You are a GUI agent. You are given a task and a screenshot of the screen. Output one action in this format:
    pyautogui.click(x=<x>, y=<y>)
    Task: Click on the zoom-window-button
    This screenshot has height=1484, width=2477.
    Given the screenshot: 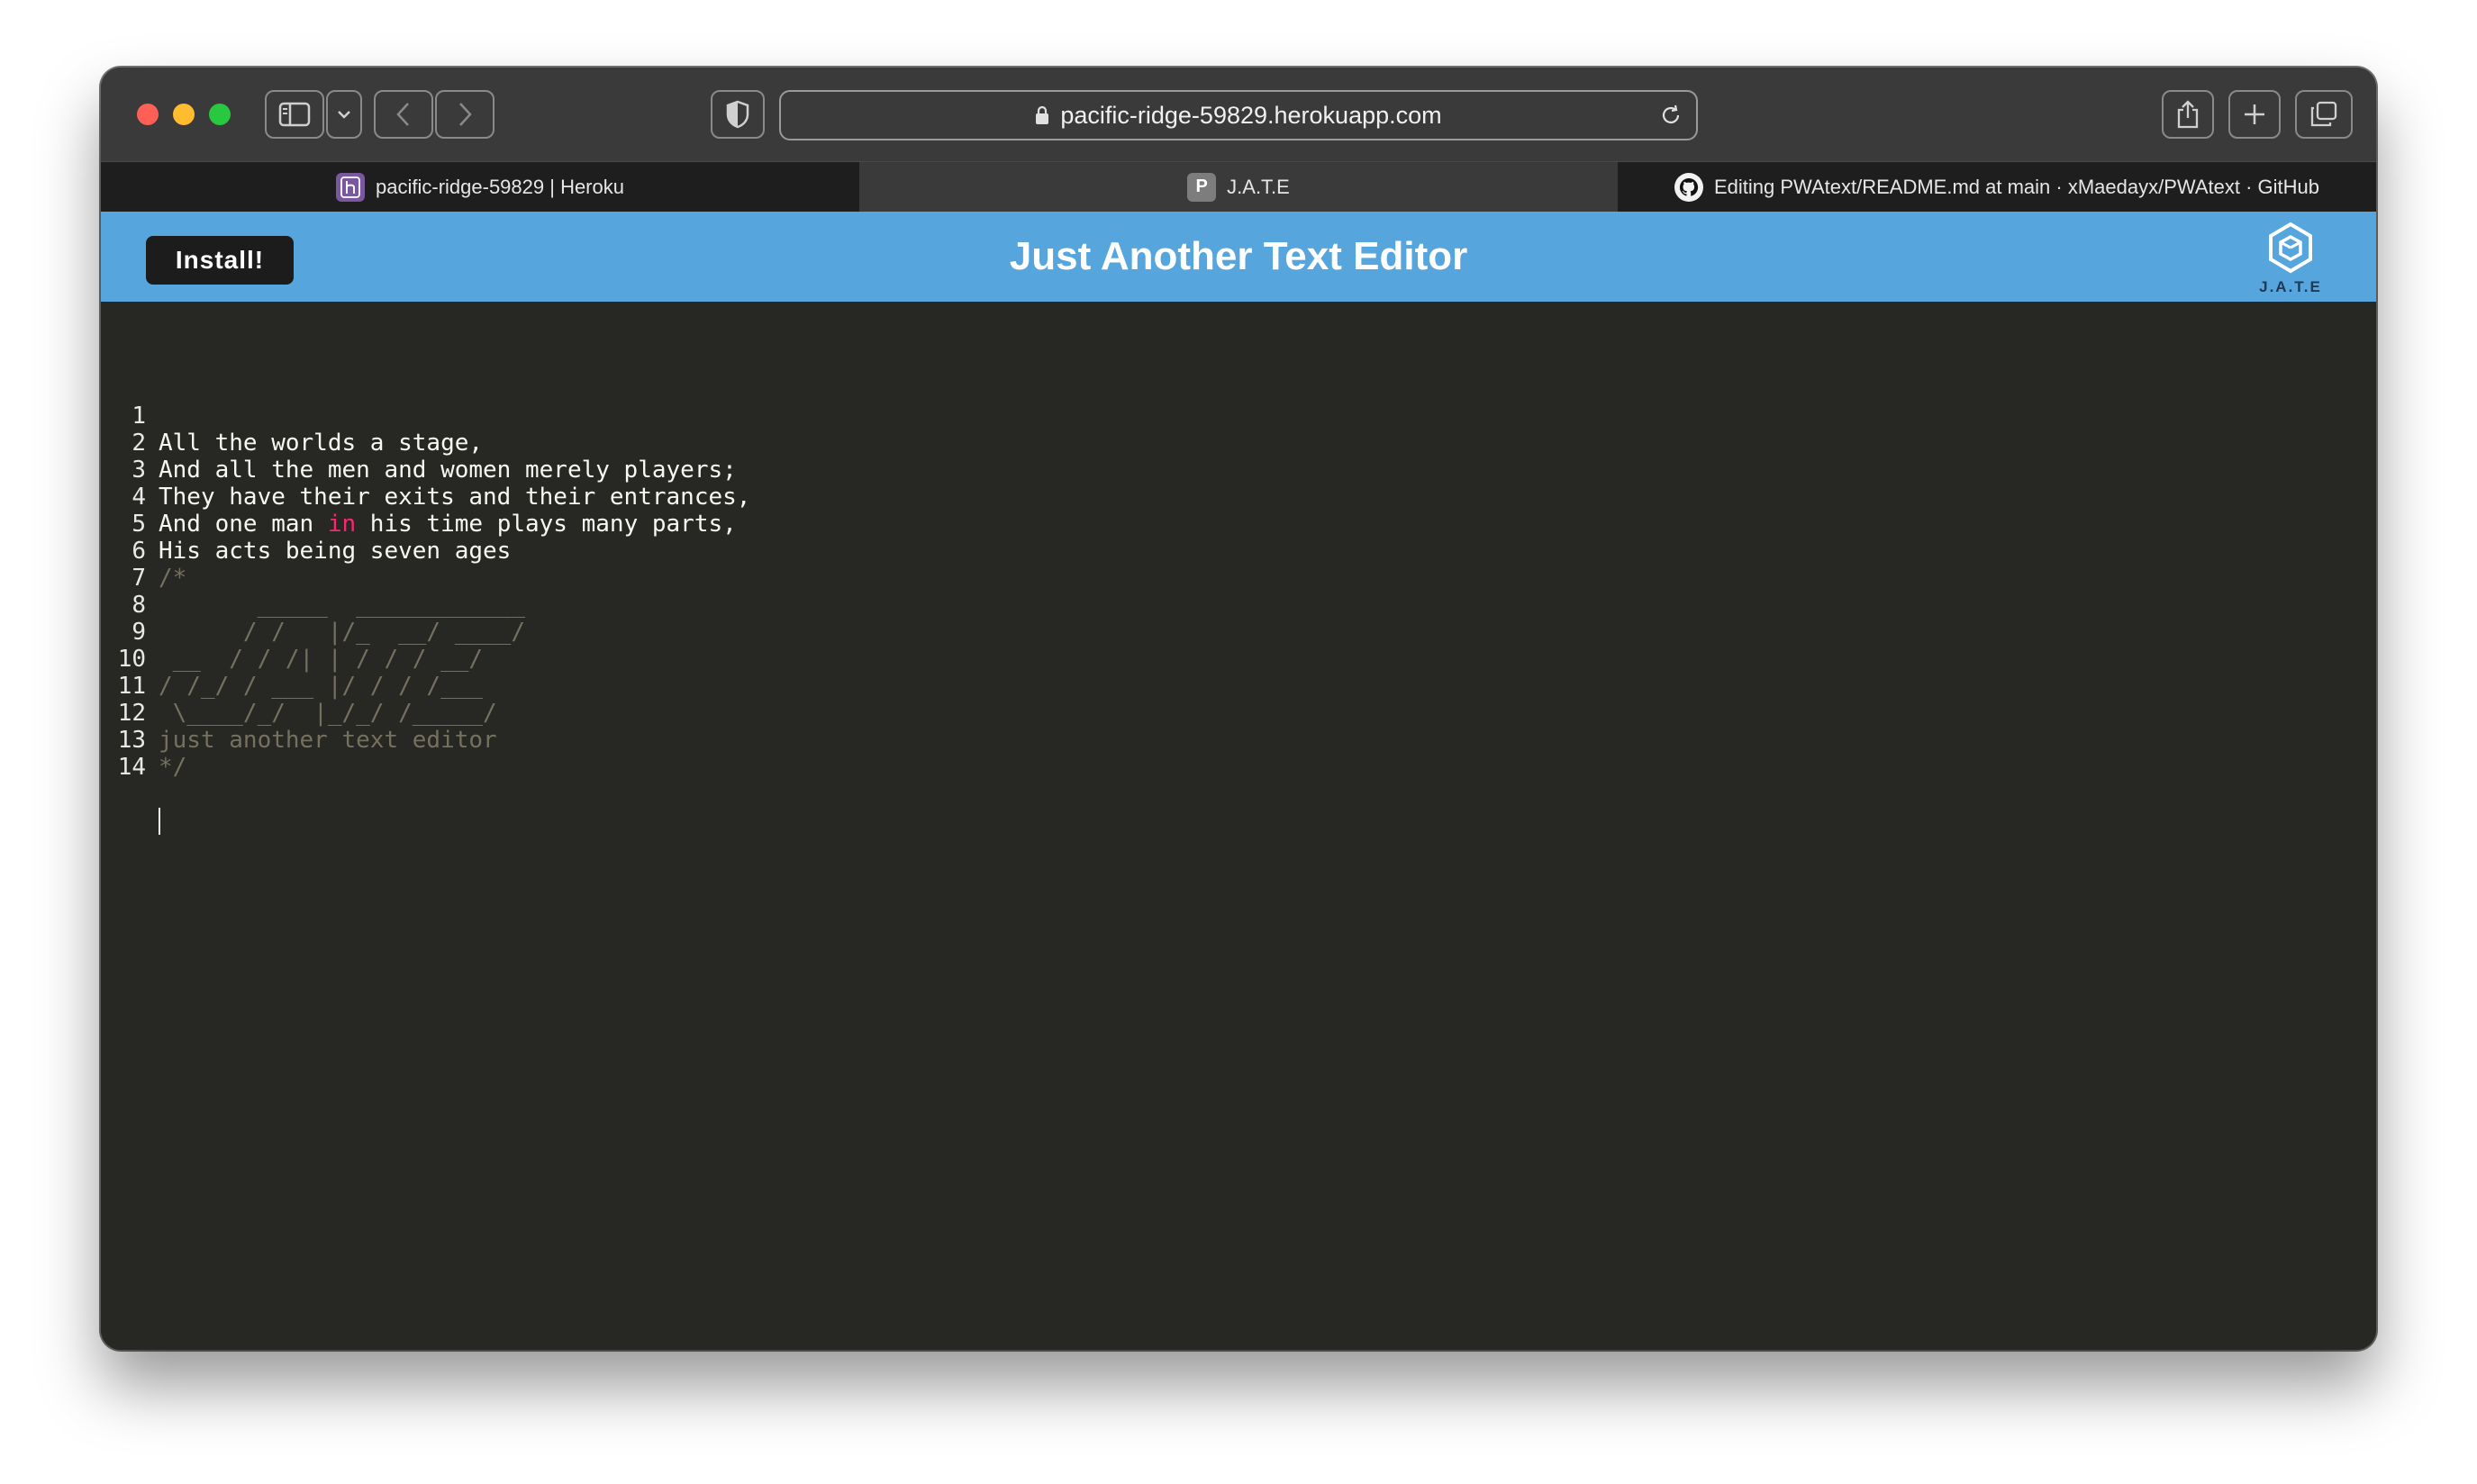 What is the action you would take?
    pyautogui.click(x=220, y=115)
    